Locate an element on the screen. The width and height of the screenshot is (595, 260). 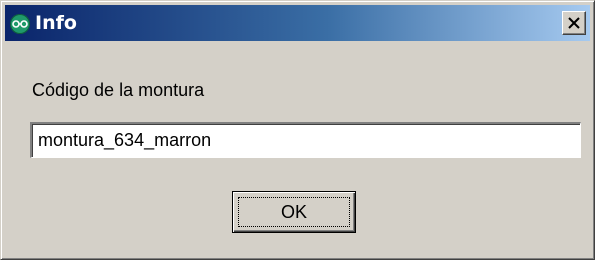
ok-button-label: OK is located at coordinates (293, 212).